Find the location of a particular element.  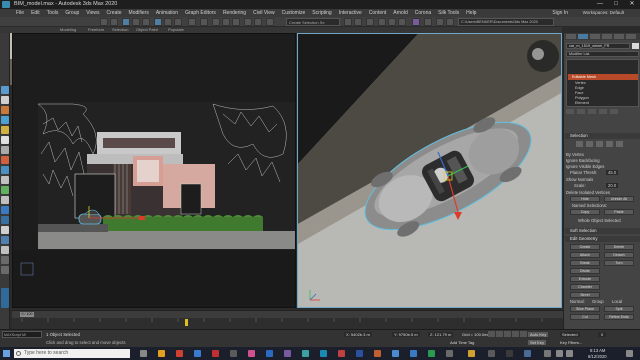

planar-thresh-spinner: 45.0 is located at coordinates (612, 172).